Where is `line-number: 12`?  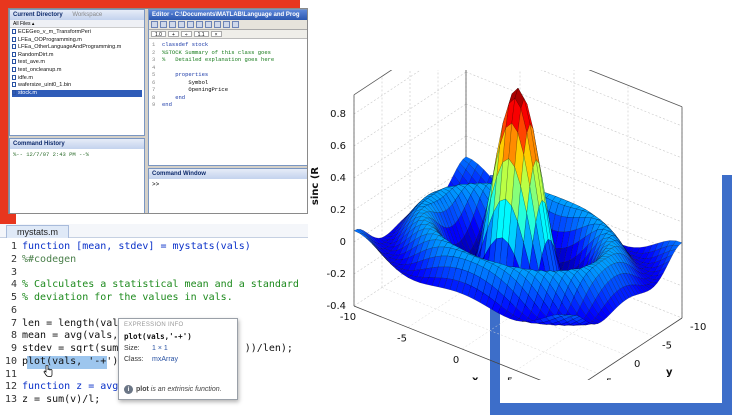
line-number: 12 is located at coordinates (10, 387).